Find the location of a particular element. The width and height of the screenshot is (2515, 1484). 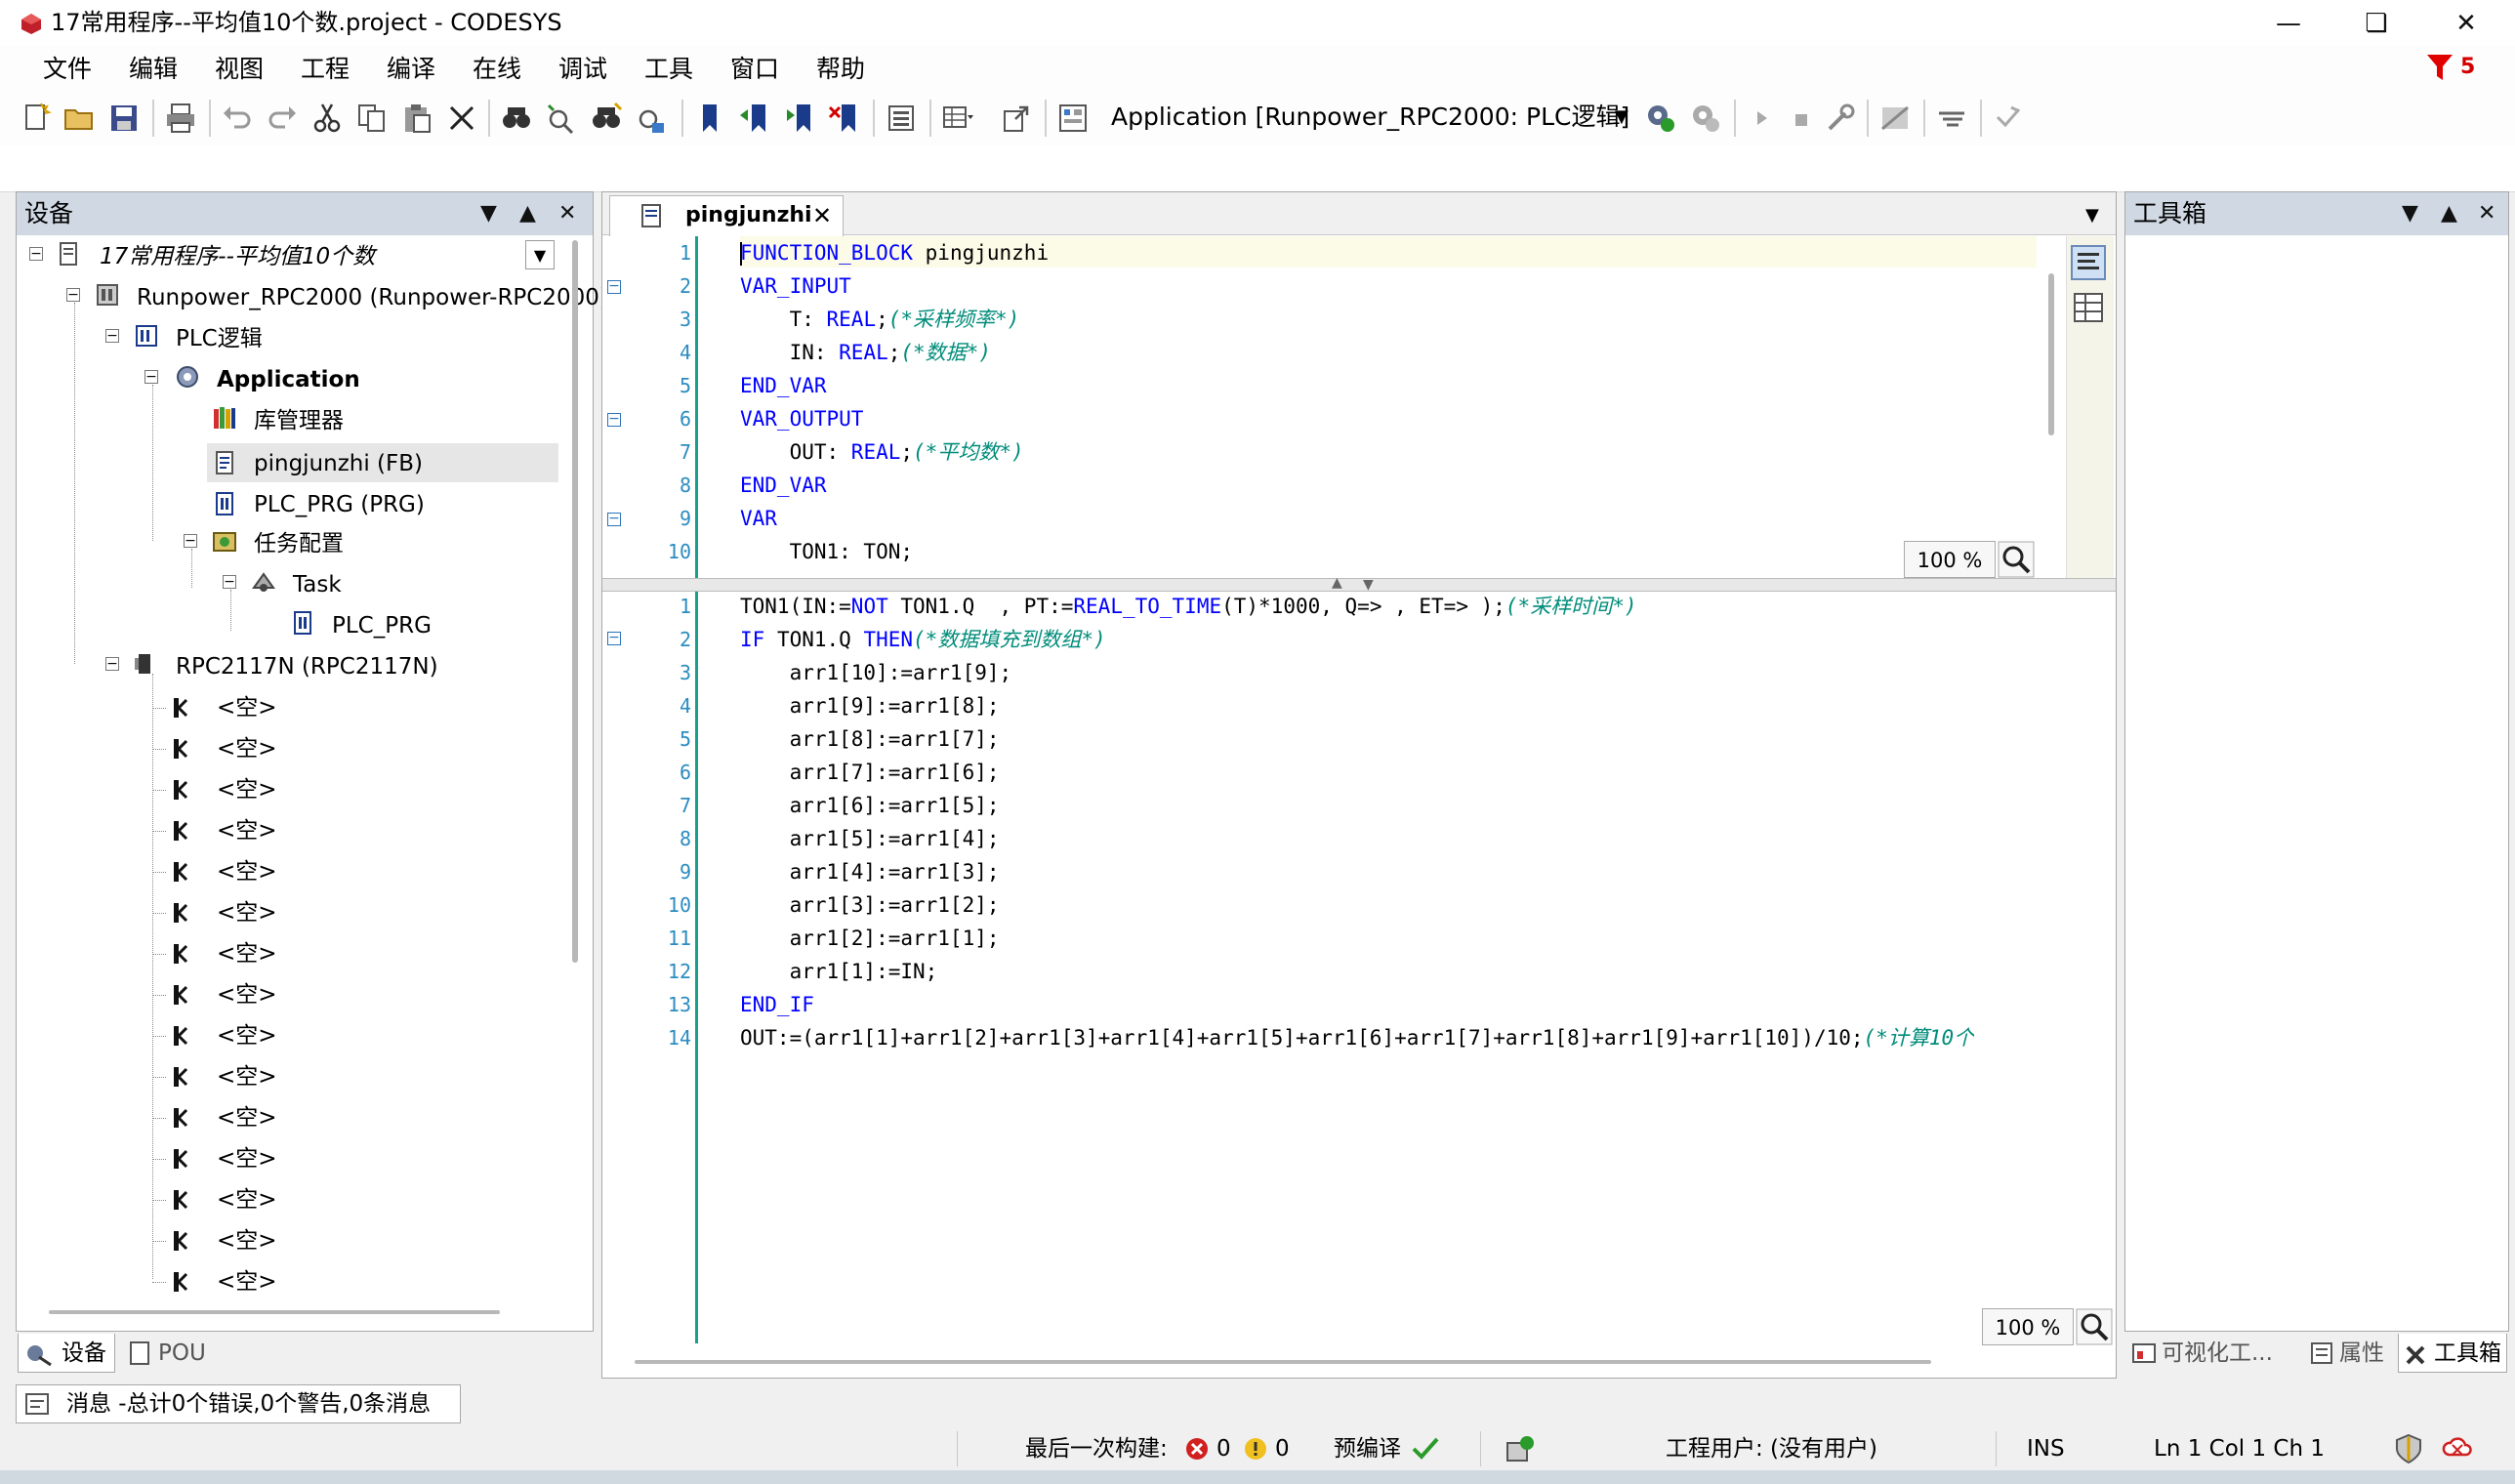

replace-all-icon is located at coordinates (652, 119).